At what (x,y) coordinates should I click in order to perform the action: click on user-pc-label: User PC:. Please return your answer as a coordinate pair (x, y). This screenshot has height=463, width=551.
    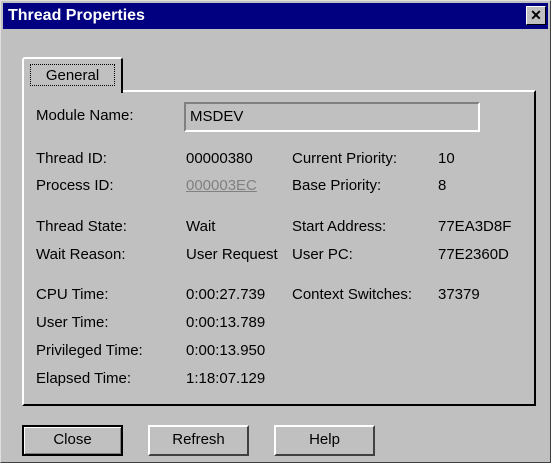
    Looking at the image, I should click on (322, 254).